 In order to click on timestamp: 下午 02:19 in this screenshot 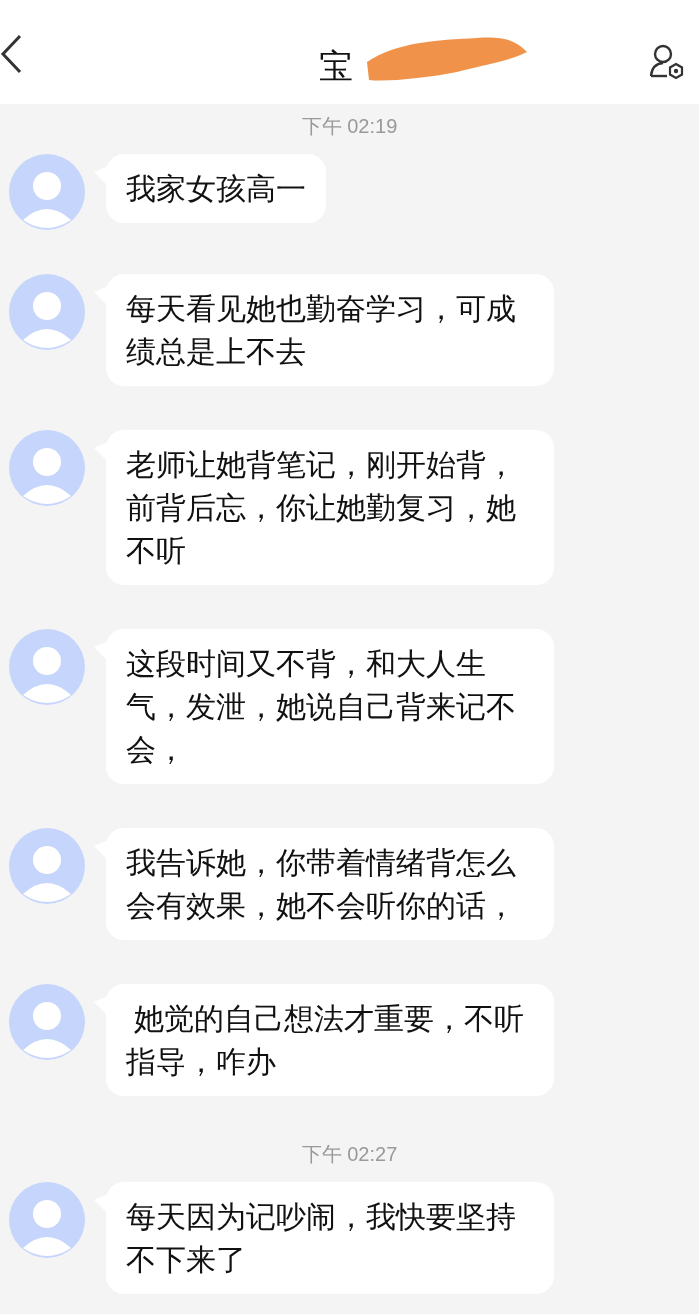, I will do `click(349, 126)`.